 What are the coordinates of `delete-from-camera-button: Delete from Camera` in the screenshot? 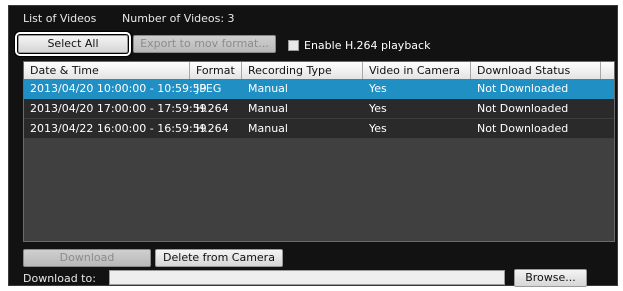 It's located at (219, 258).